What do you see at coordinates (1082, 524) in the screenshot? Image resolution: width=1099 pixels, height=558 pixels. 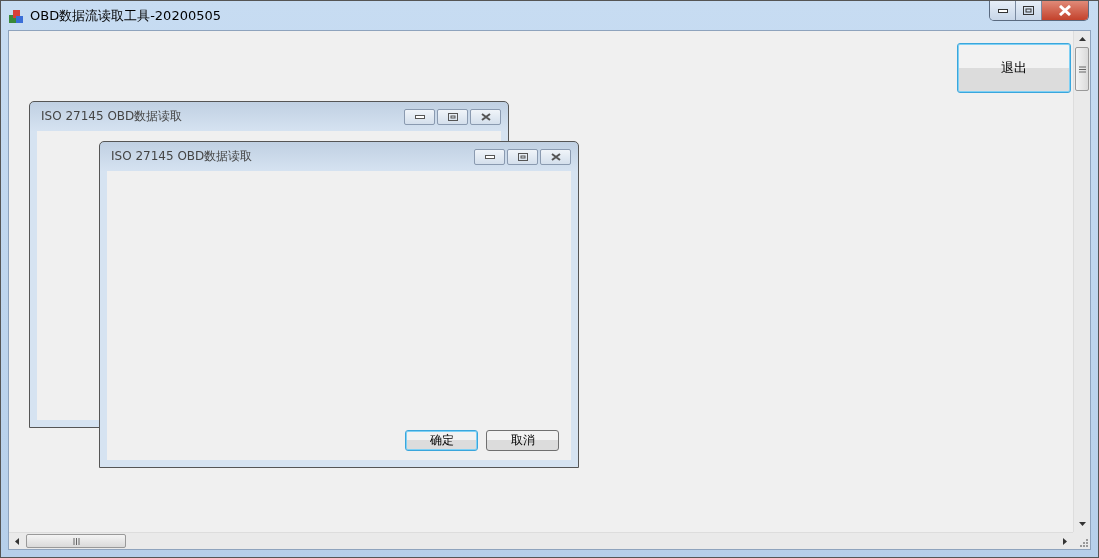 I see `scroll-down-icon` at bounding box center [1082, 524].